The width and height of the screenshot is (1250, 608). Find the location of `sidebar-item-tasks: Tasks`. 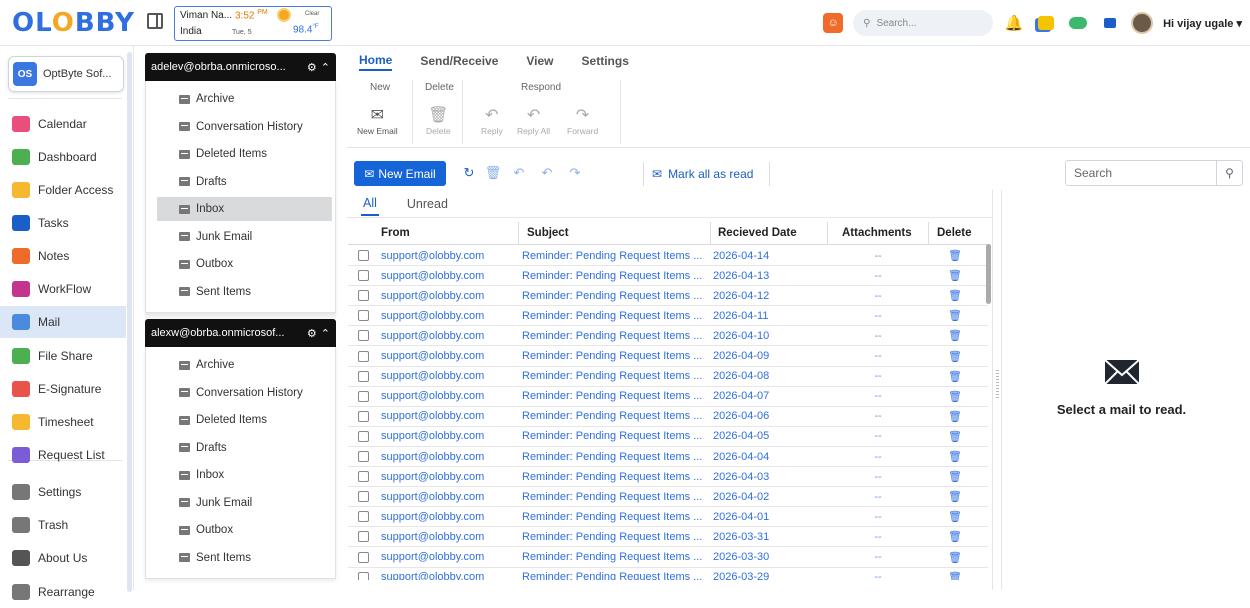

sidebar-item-tasks: Tasks is located at coordinates (63, 223).